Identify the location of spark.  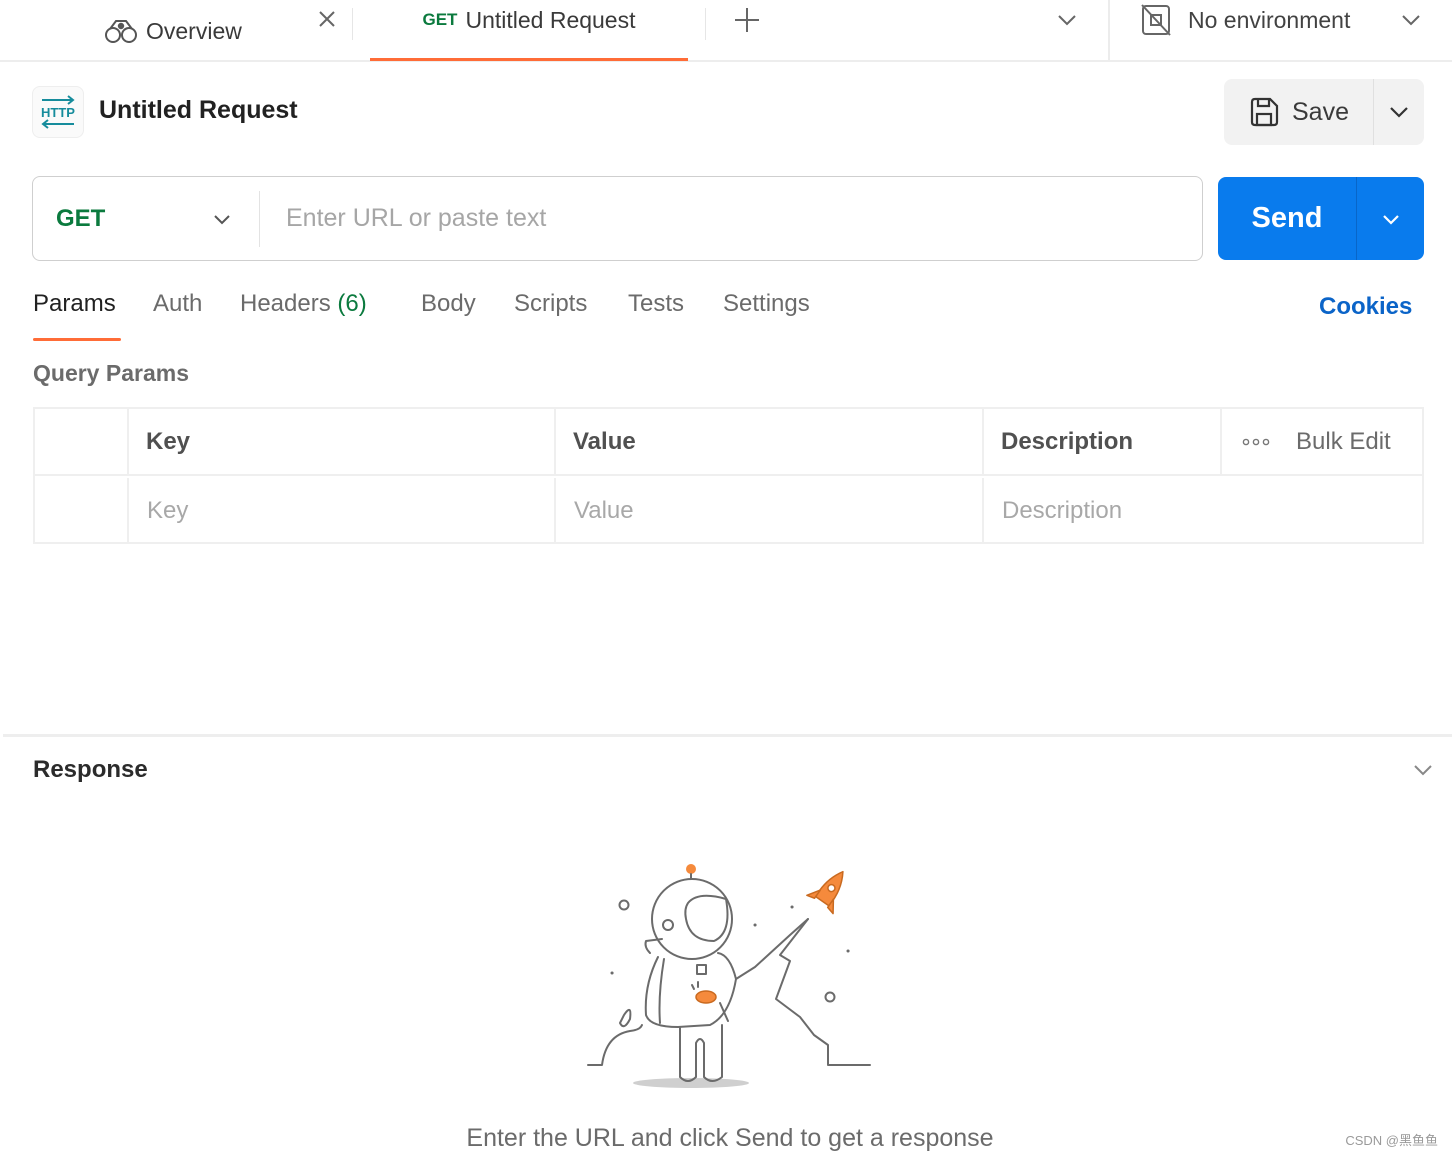
(695, 985).